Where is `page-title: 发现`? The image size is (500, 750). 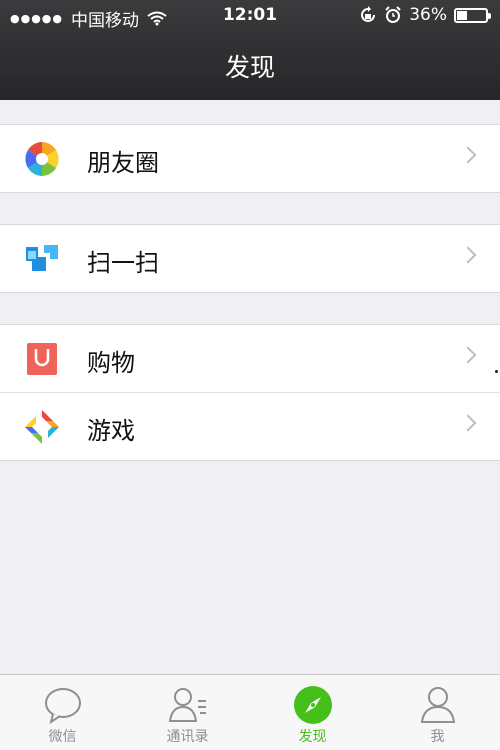
page-title: 发现 is located at coordinates (249, 67).